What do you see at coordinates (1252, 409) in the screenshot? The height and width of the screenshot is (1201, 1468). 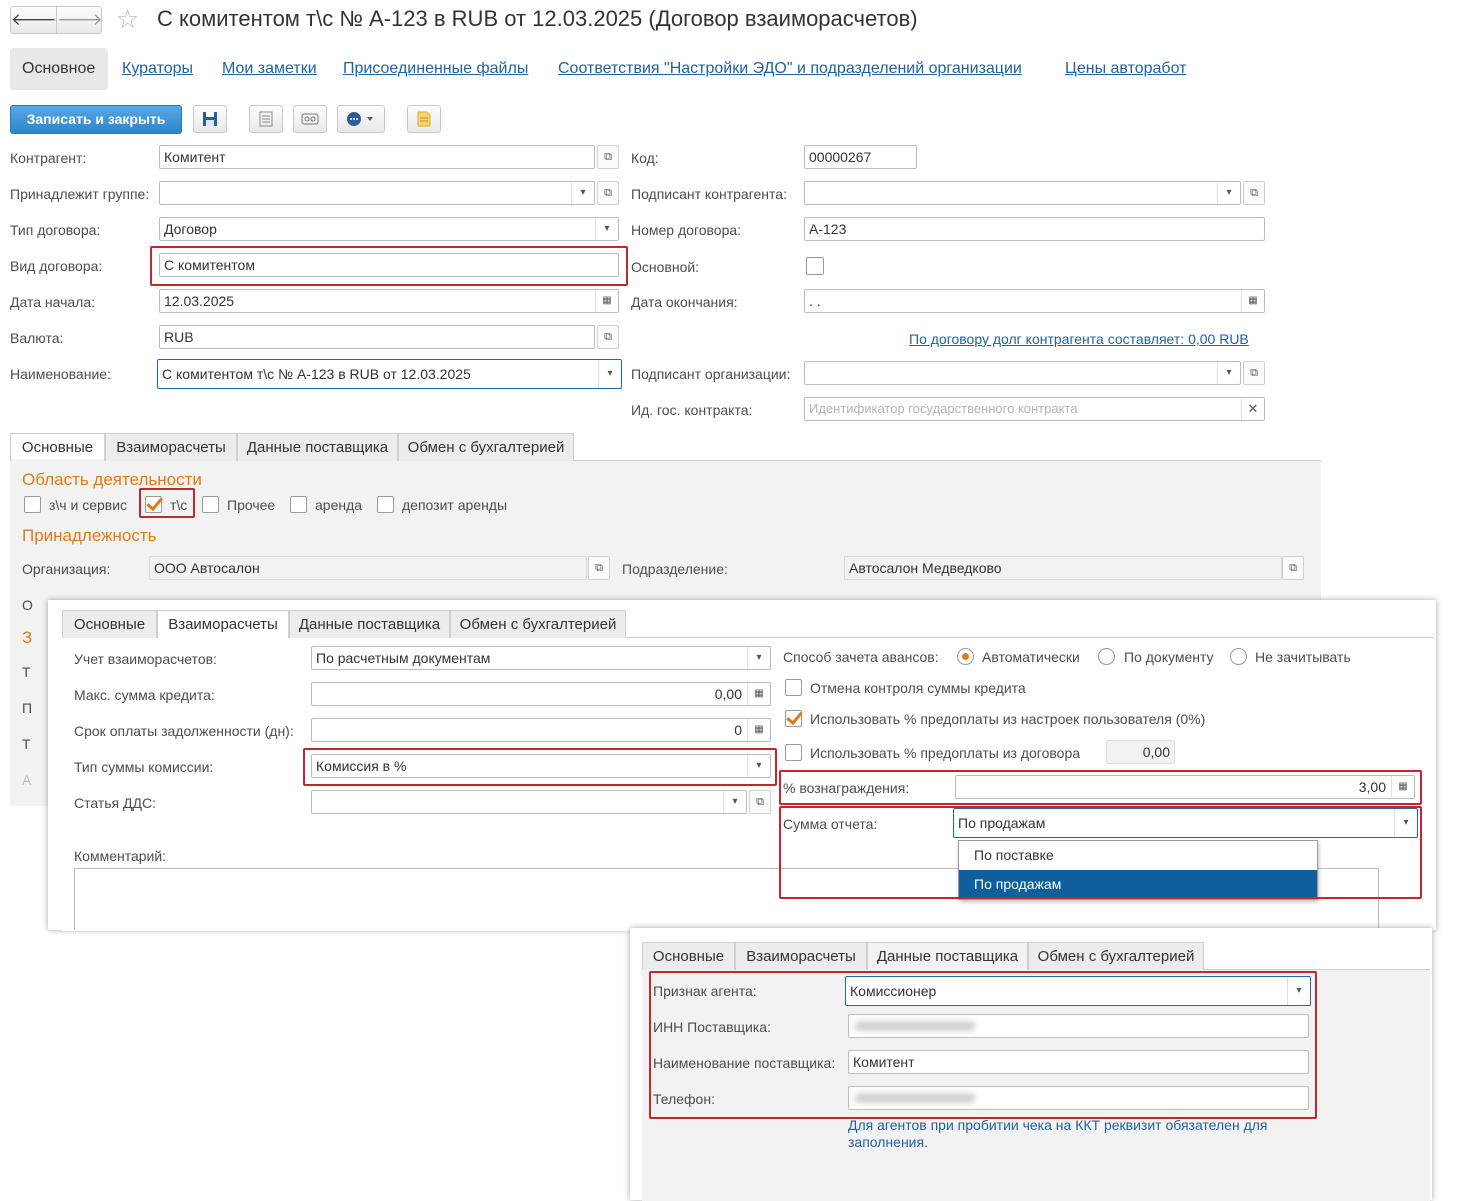 I see `clear-icon: ✕` at bounding box center [1252, 409].